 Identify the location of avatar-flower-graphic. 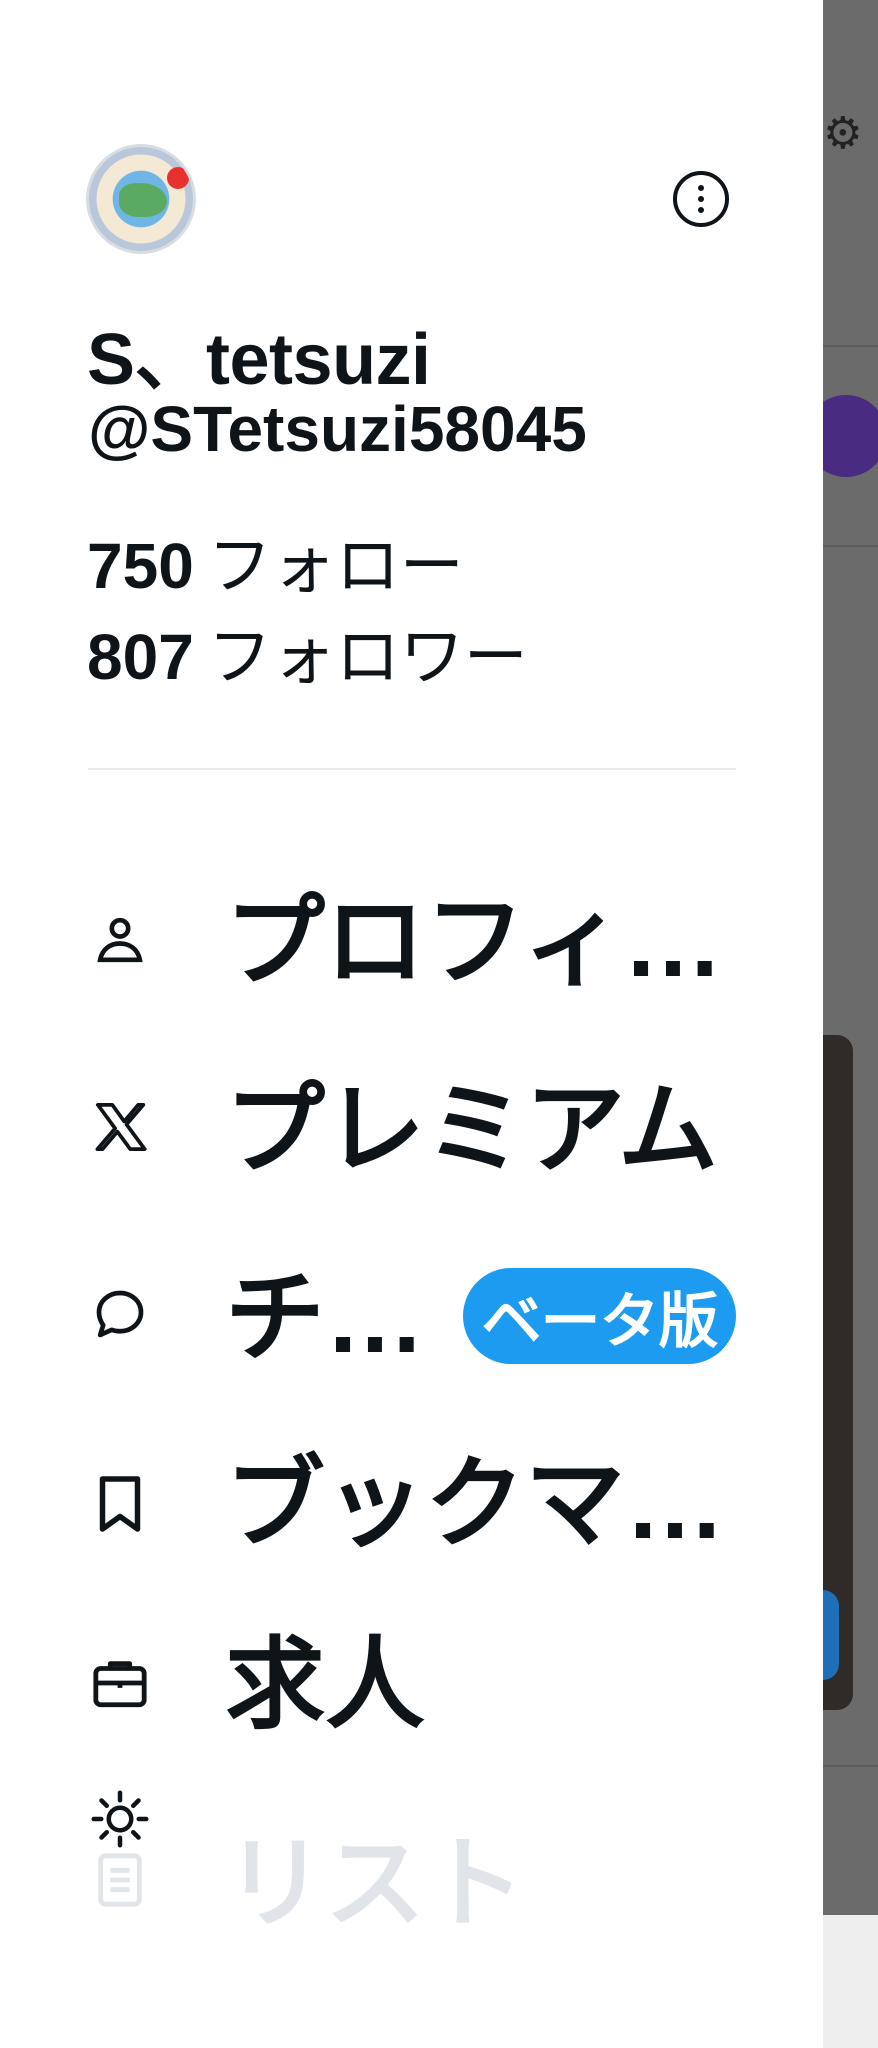
(178, 178).